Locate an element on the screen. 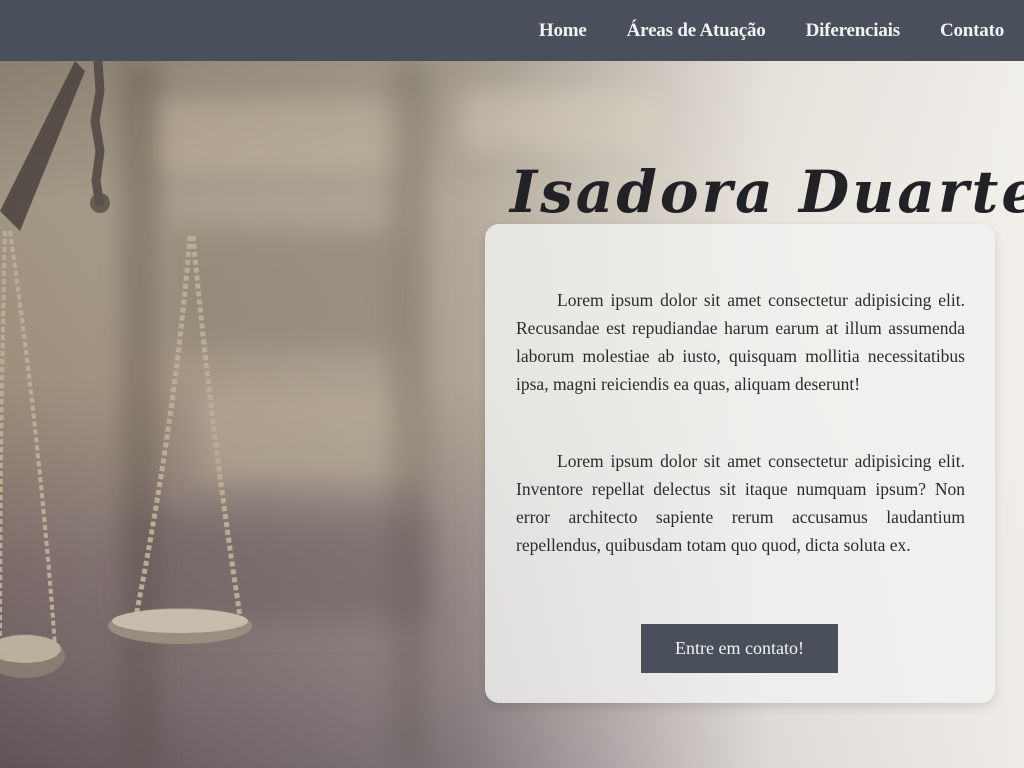  nav-link-areas-de-atuacao: Áreas de Atuação is located at coordinates (696, 31).